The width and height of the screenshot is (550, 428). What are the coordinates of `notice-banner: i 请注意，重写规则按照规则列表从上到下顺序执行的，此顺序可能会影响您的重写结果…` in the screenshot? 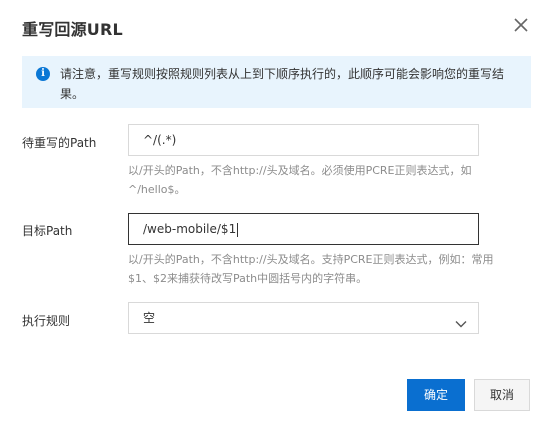 It's located at (276, 82).